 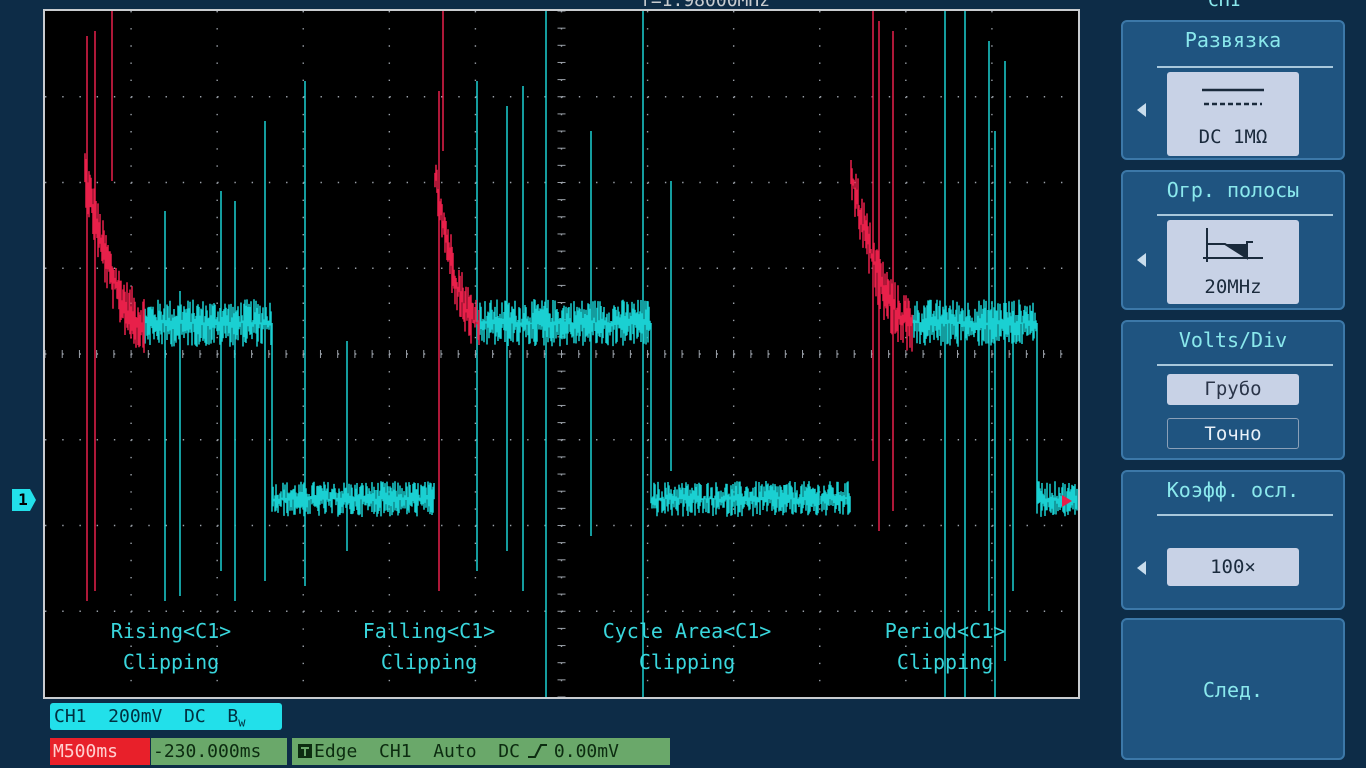 I want to click on coupling-menu-button: Развязка DC 1MΩ, so click(x=1233, y=90).